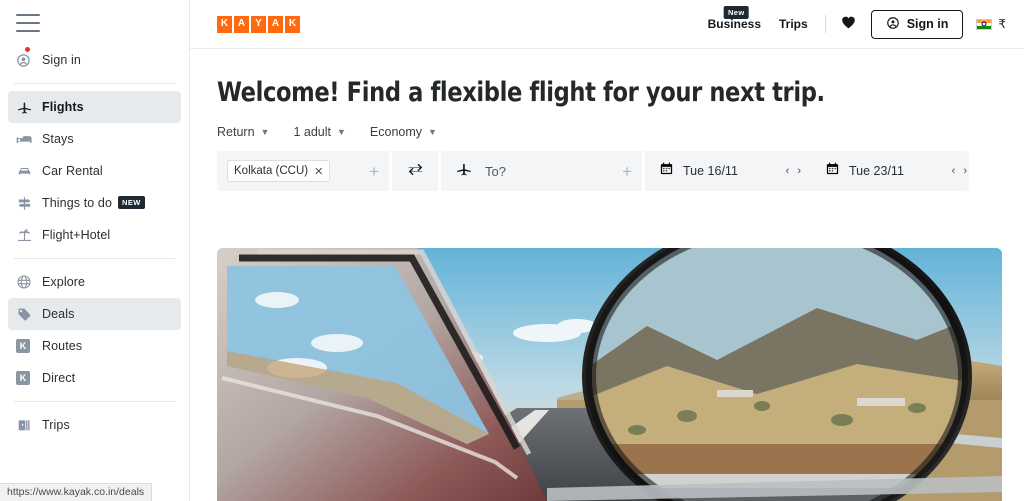 This screenshot has width=1024, height=501. I want to click on sidebar-item-flight-hotel: Flight+Hotel, so click(94, 235).